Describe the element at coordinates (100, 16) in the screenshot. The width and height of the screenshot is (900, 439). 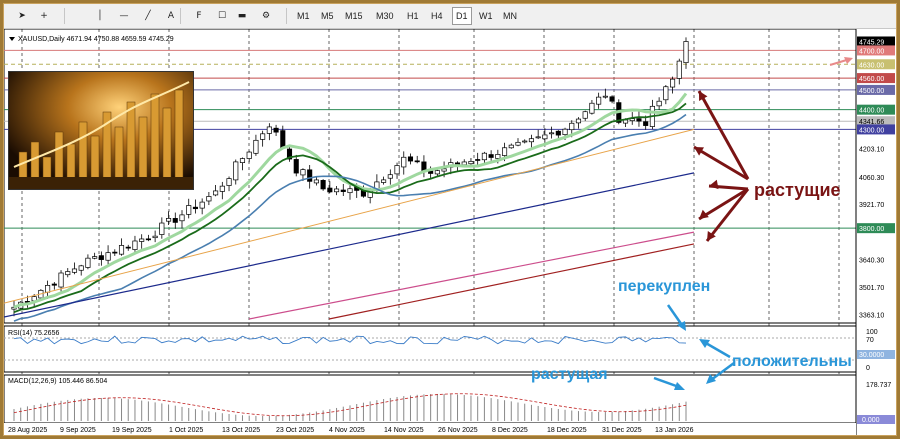
I see `vertical-line-icon: │` at that location.